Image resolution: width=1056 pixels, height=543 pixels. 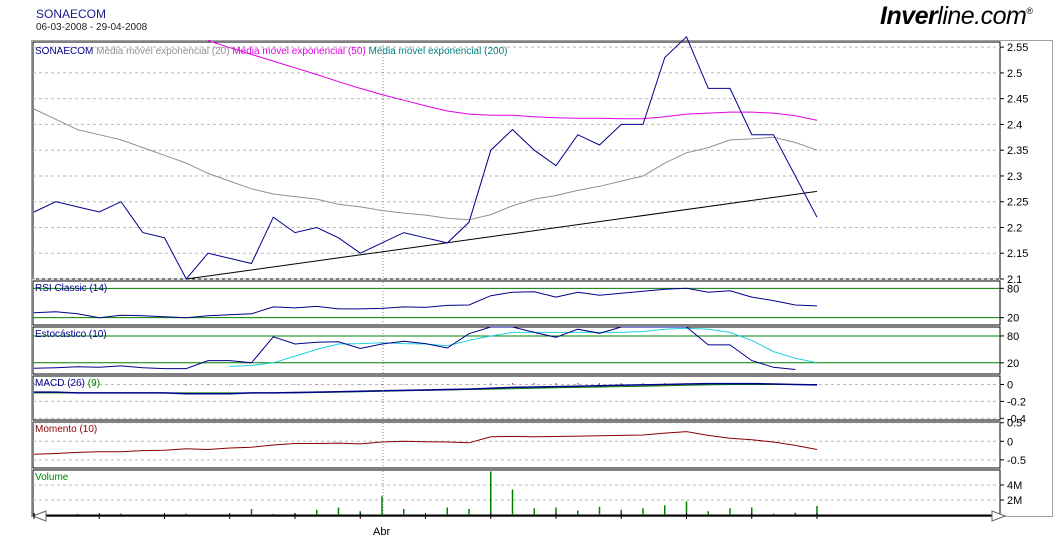 I want to click on y-tick-label: 2.35, so click(x=1017, y=151).